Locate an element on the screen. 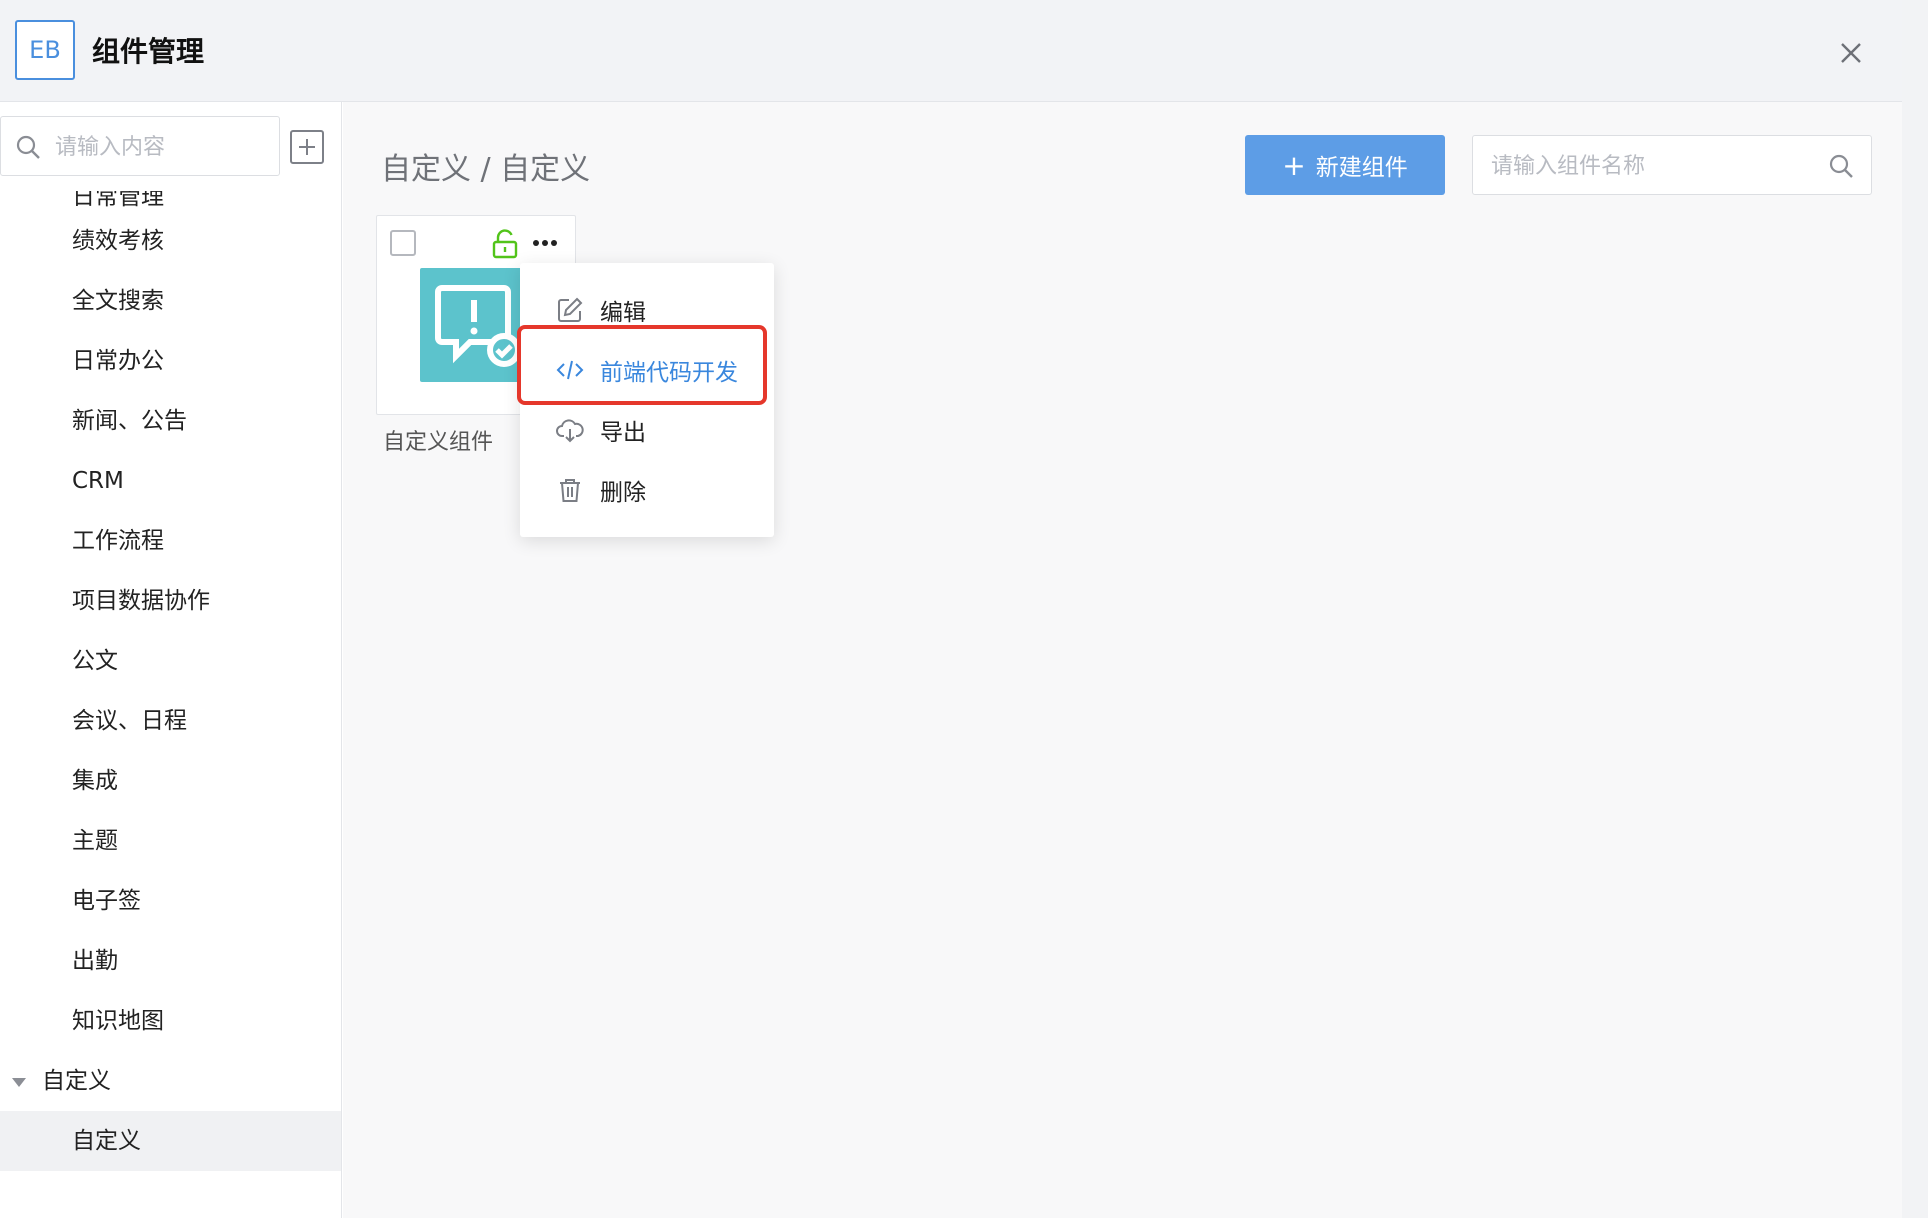 Image resolution: width=1928 pixels, height=1218 pixels. more-icon is located at coordinates (545, 243).